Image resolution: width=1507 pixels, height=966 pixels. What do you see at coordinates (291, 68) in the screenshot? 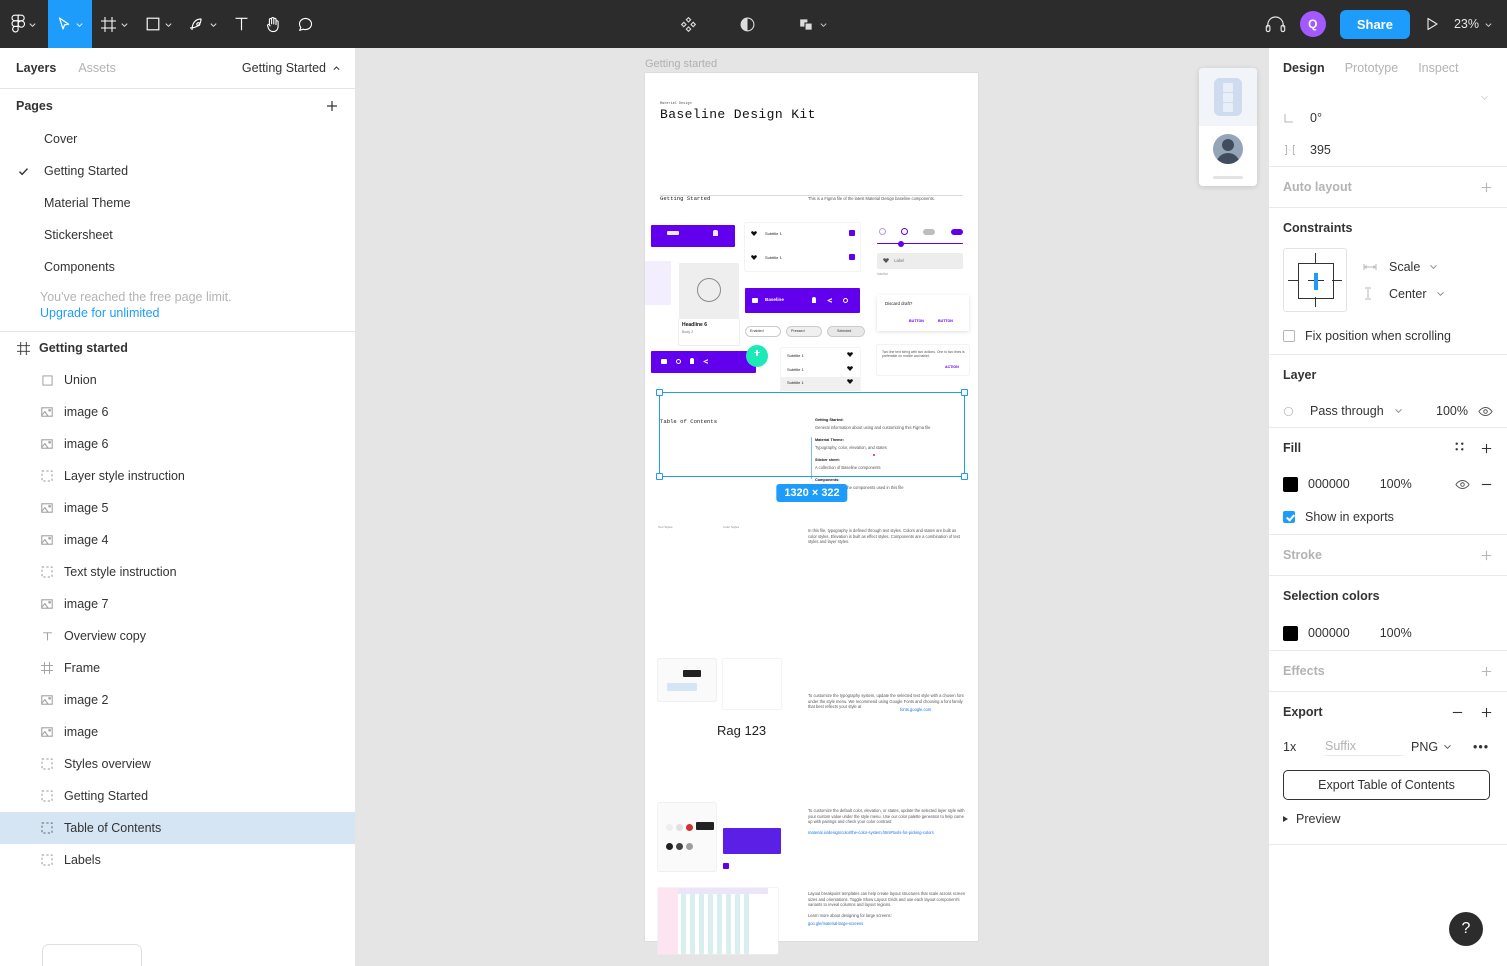
I see `page-selector: Getting Started` at bounding box center [291, 68].